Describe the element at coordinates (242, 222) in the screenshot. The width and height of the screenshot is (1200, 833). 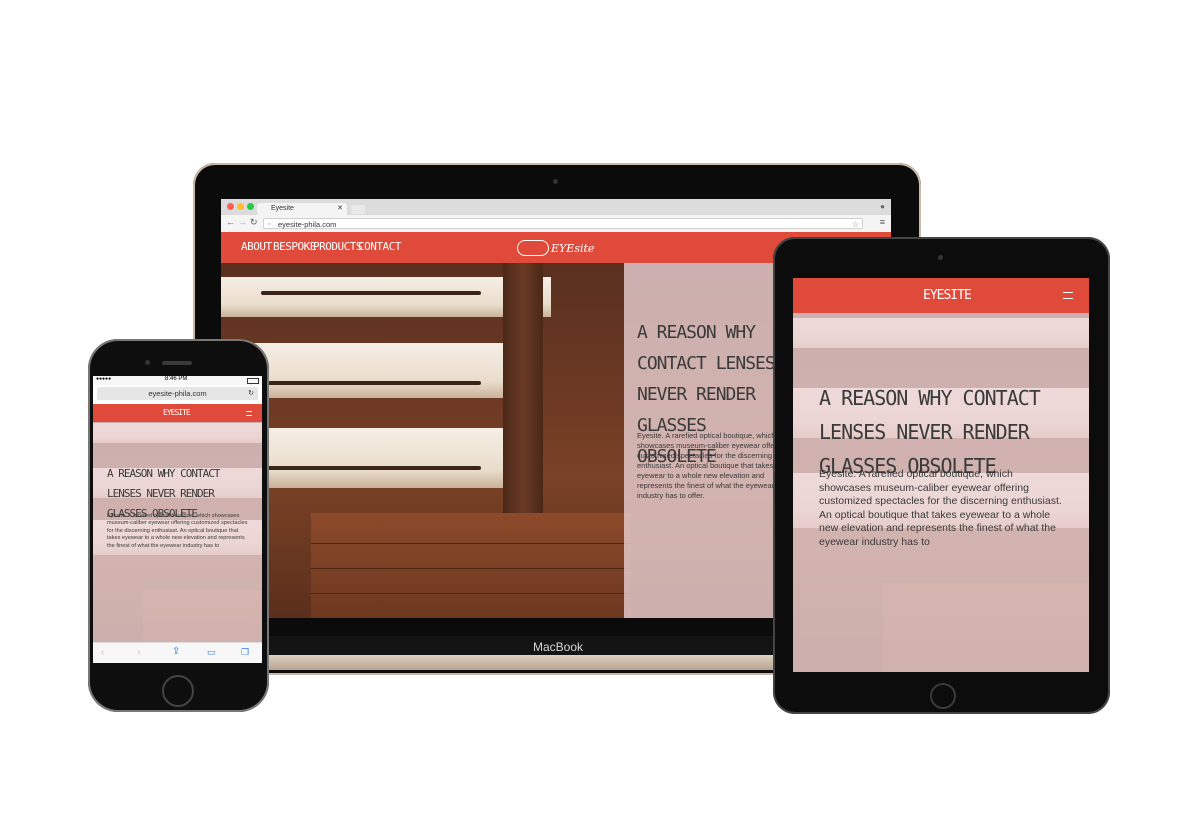
I see `forward-icon: →` at that location.